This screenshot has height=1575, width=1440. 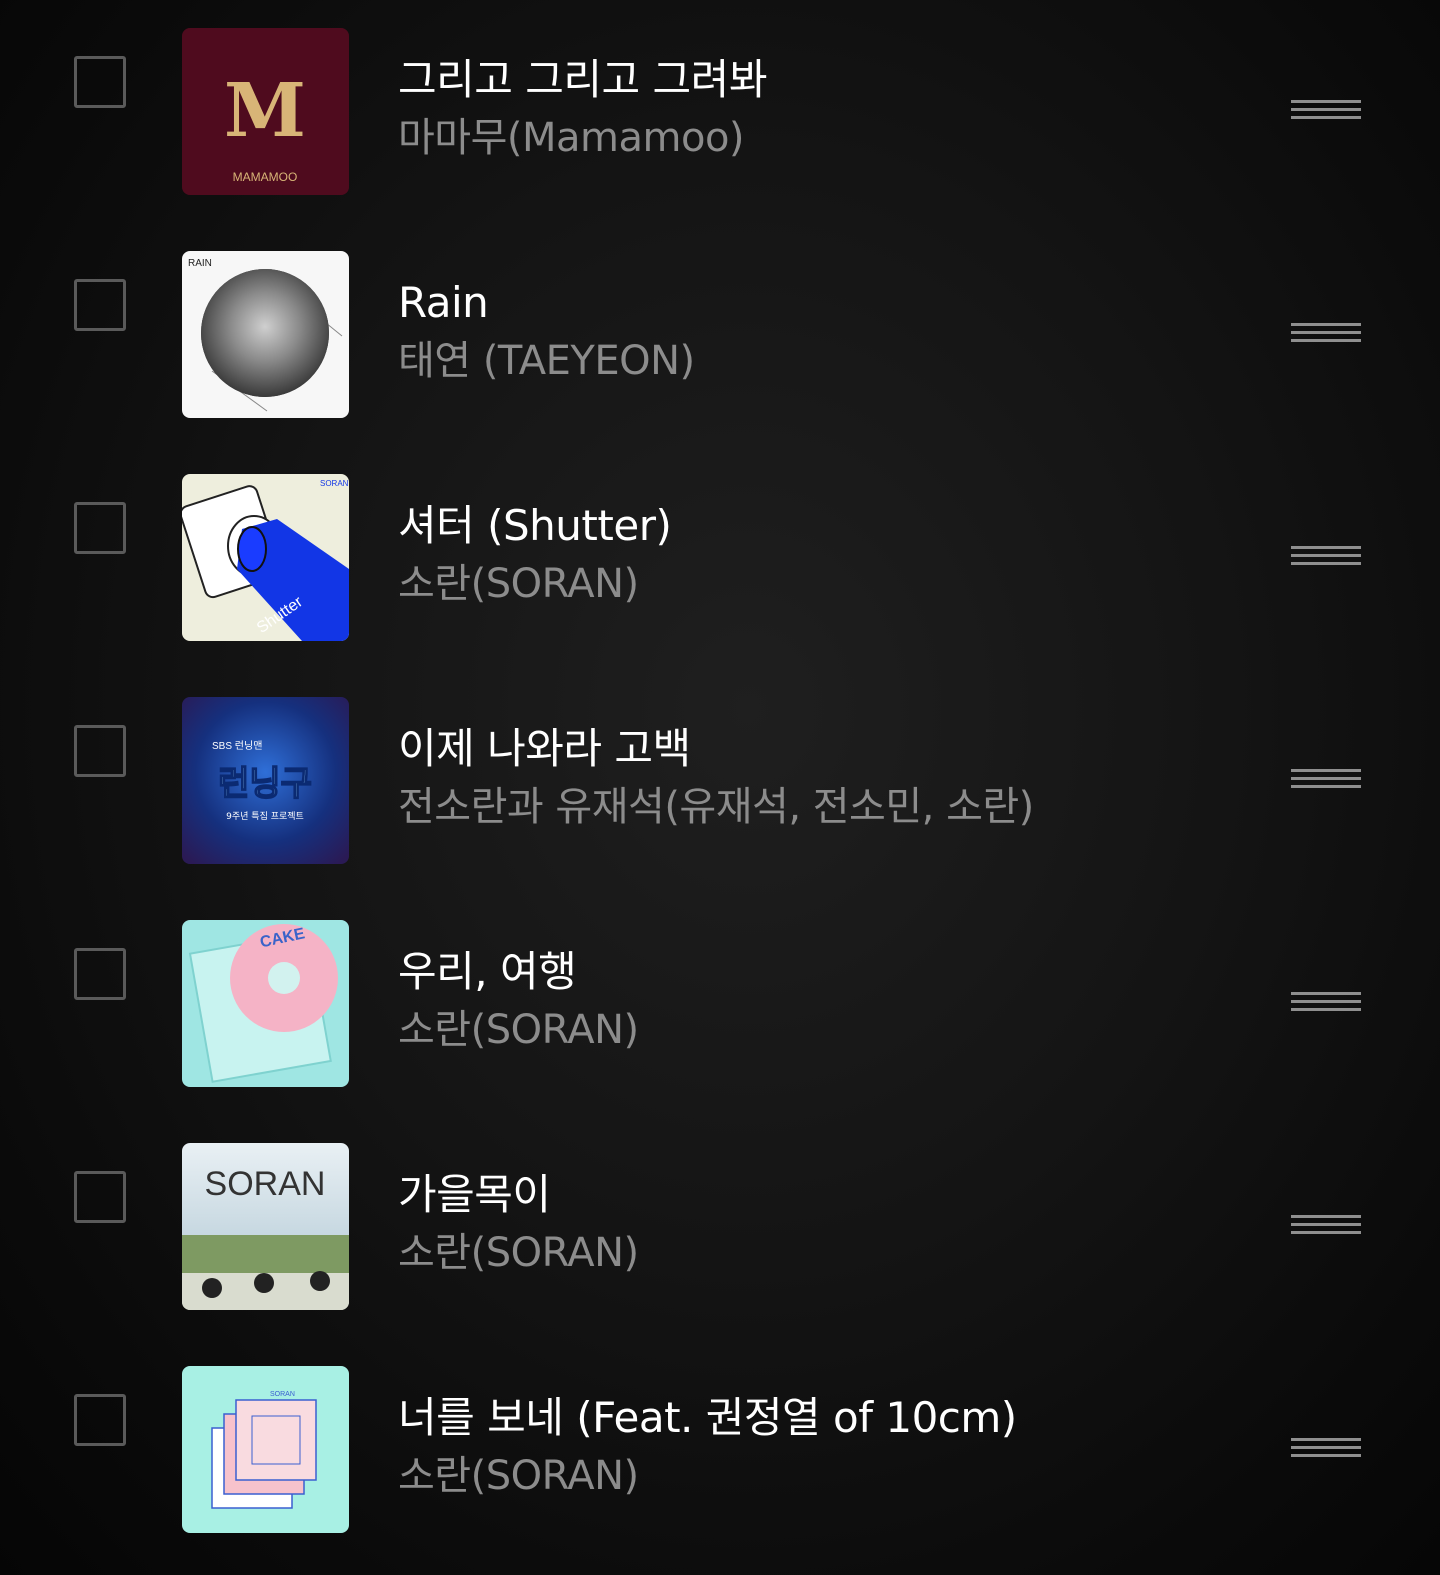 What do you see at coordinates (265, 557) in the screenshot?
I see `album-art-shutter: SORAN Shutter` at bounding box center [265, 557].